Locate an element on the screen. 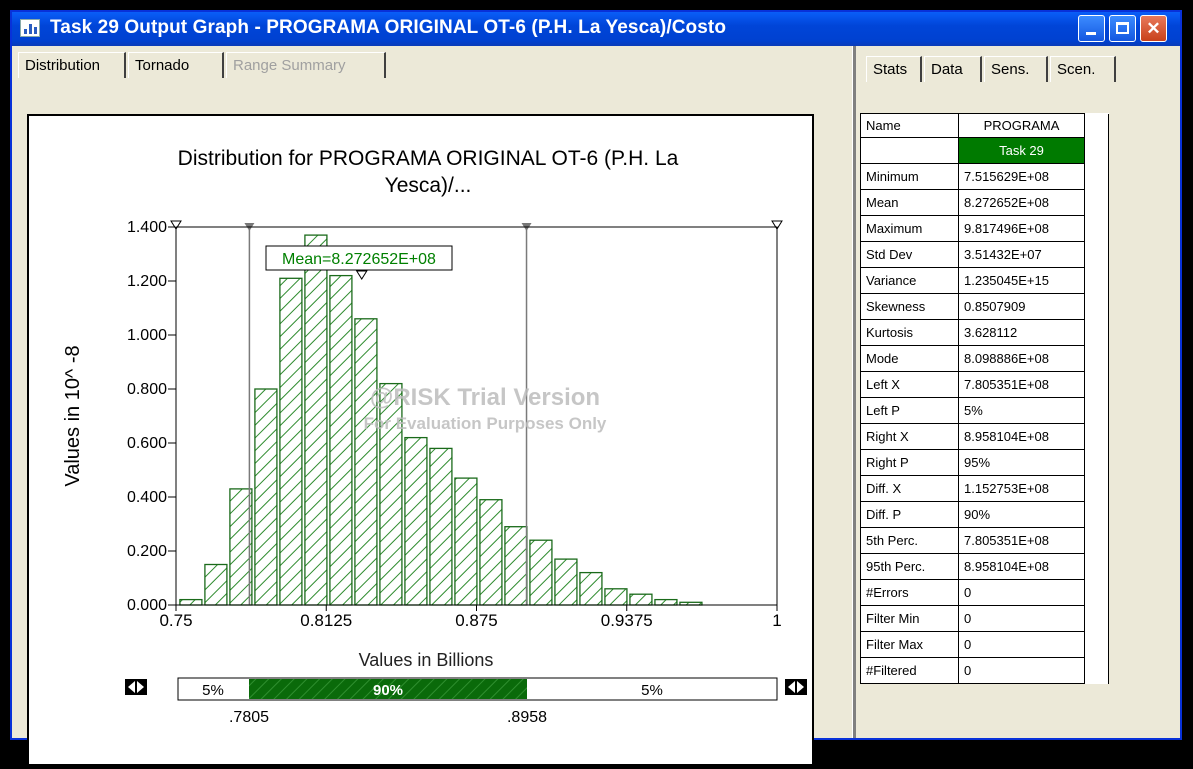 The image size is (1193, 769). stats-row: #Errors 0 is located at coordinates (984, 592).